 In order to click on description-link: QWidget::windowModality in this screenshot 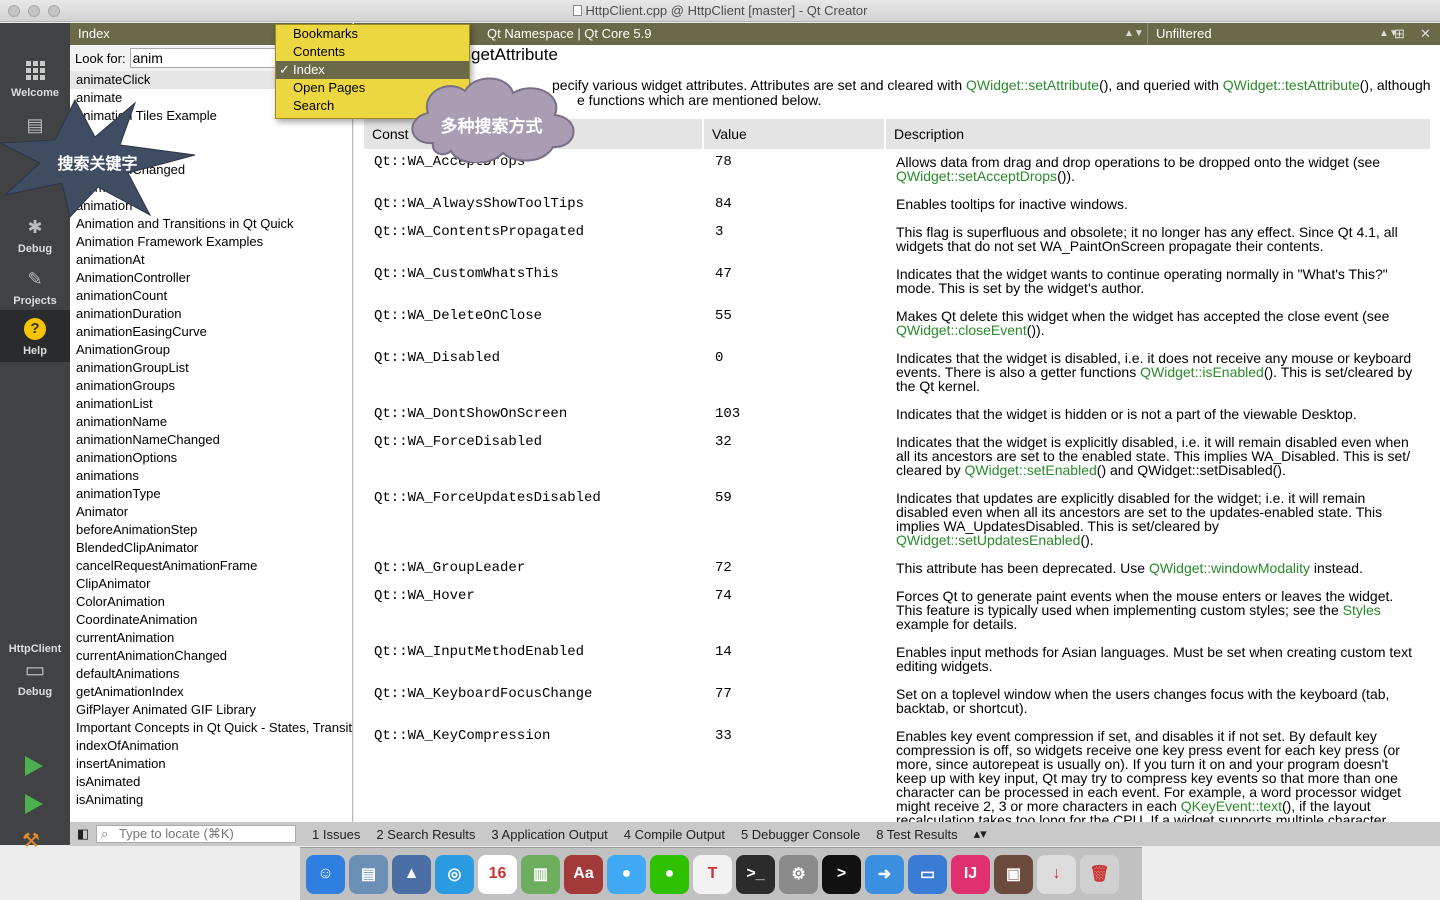, I will do `click(1229, 568)`.